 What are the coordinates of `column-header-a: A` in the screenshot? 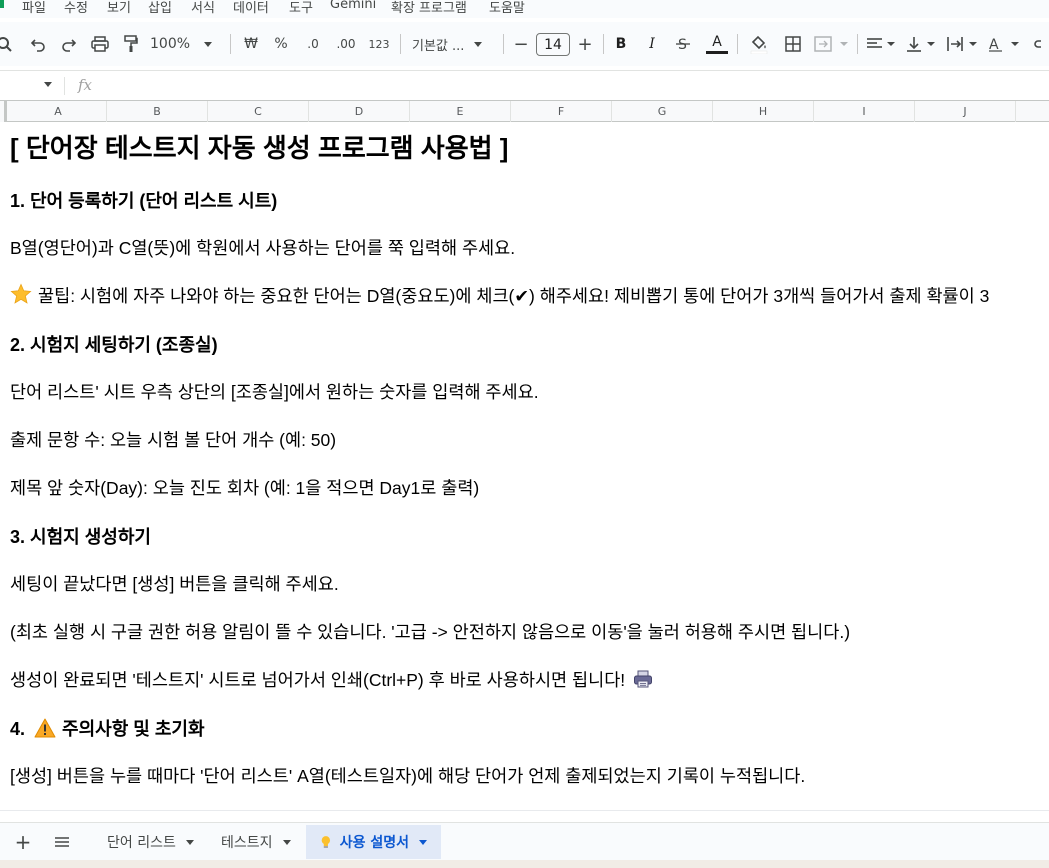 It's located at (58, 111).